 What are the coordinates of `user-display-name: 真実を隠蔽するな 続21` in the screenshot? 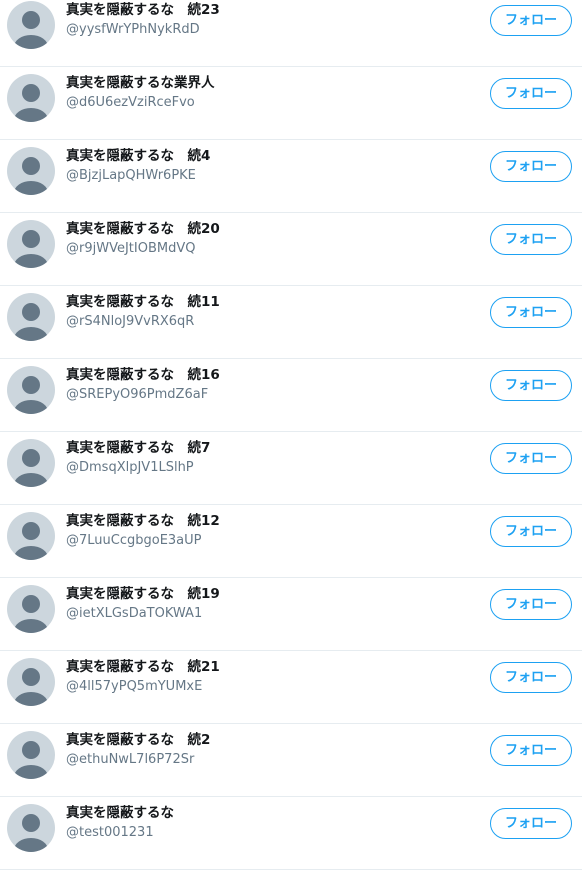 It's located at (143, 667).